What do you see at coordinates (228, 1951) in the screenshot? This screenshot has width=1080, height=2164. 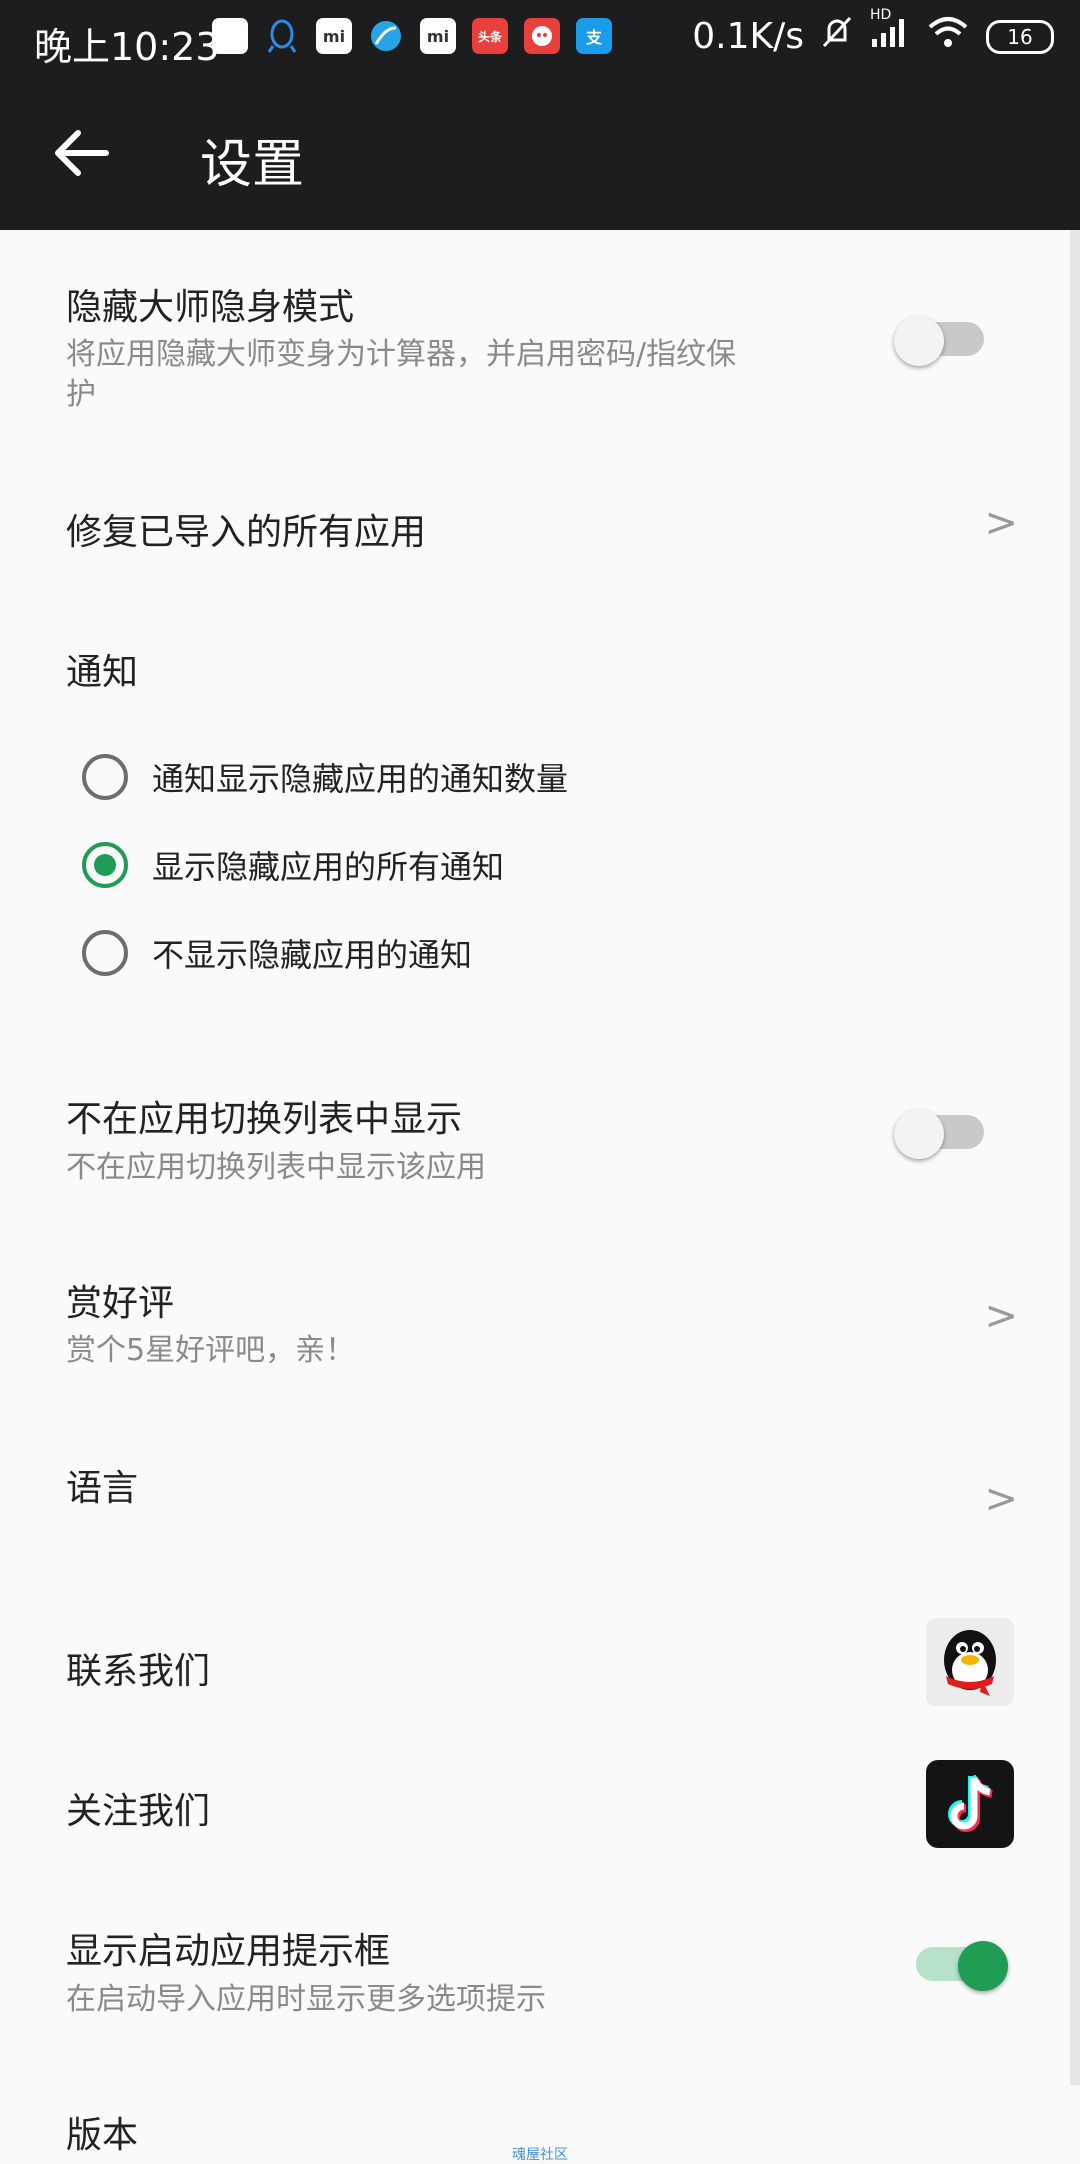 I see `launch-prompt-title: 显示启动应用提示框` at bounding box center [228, 1951].